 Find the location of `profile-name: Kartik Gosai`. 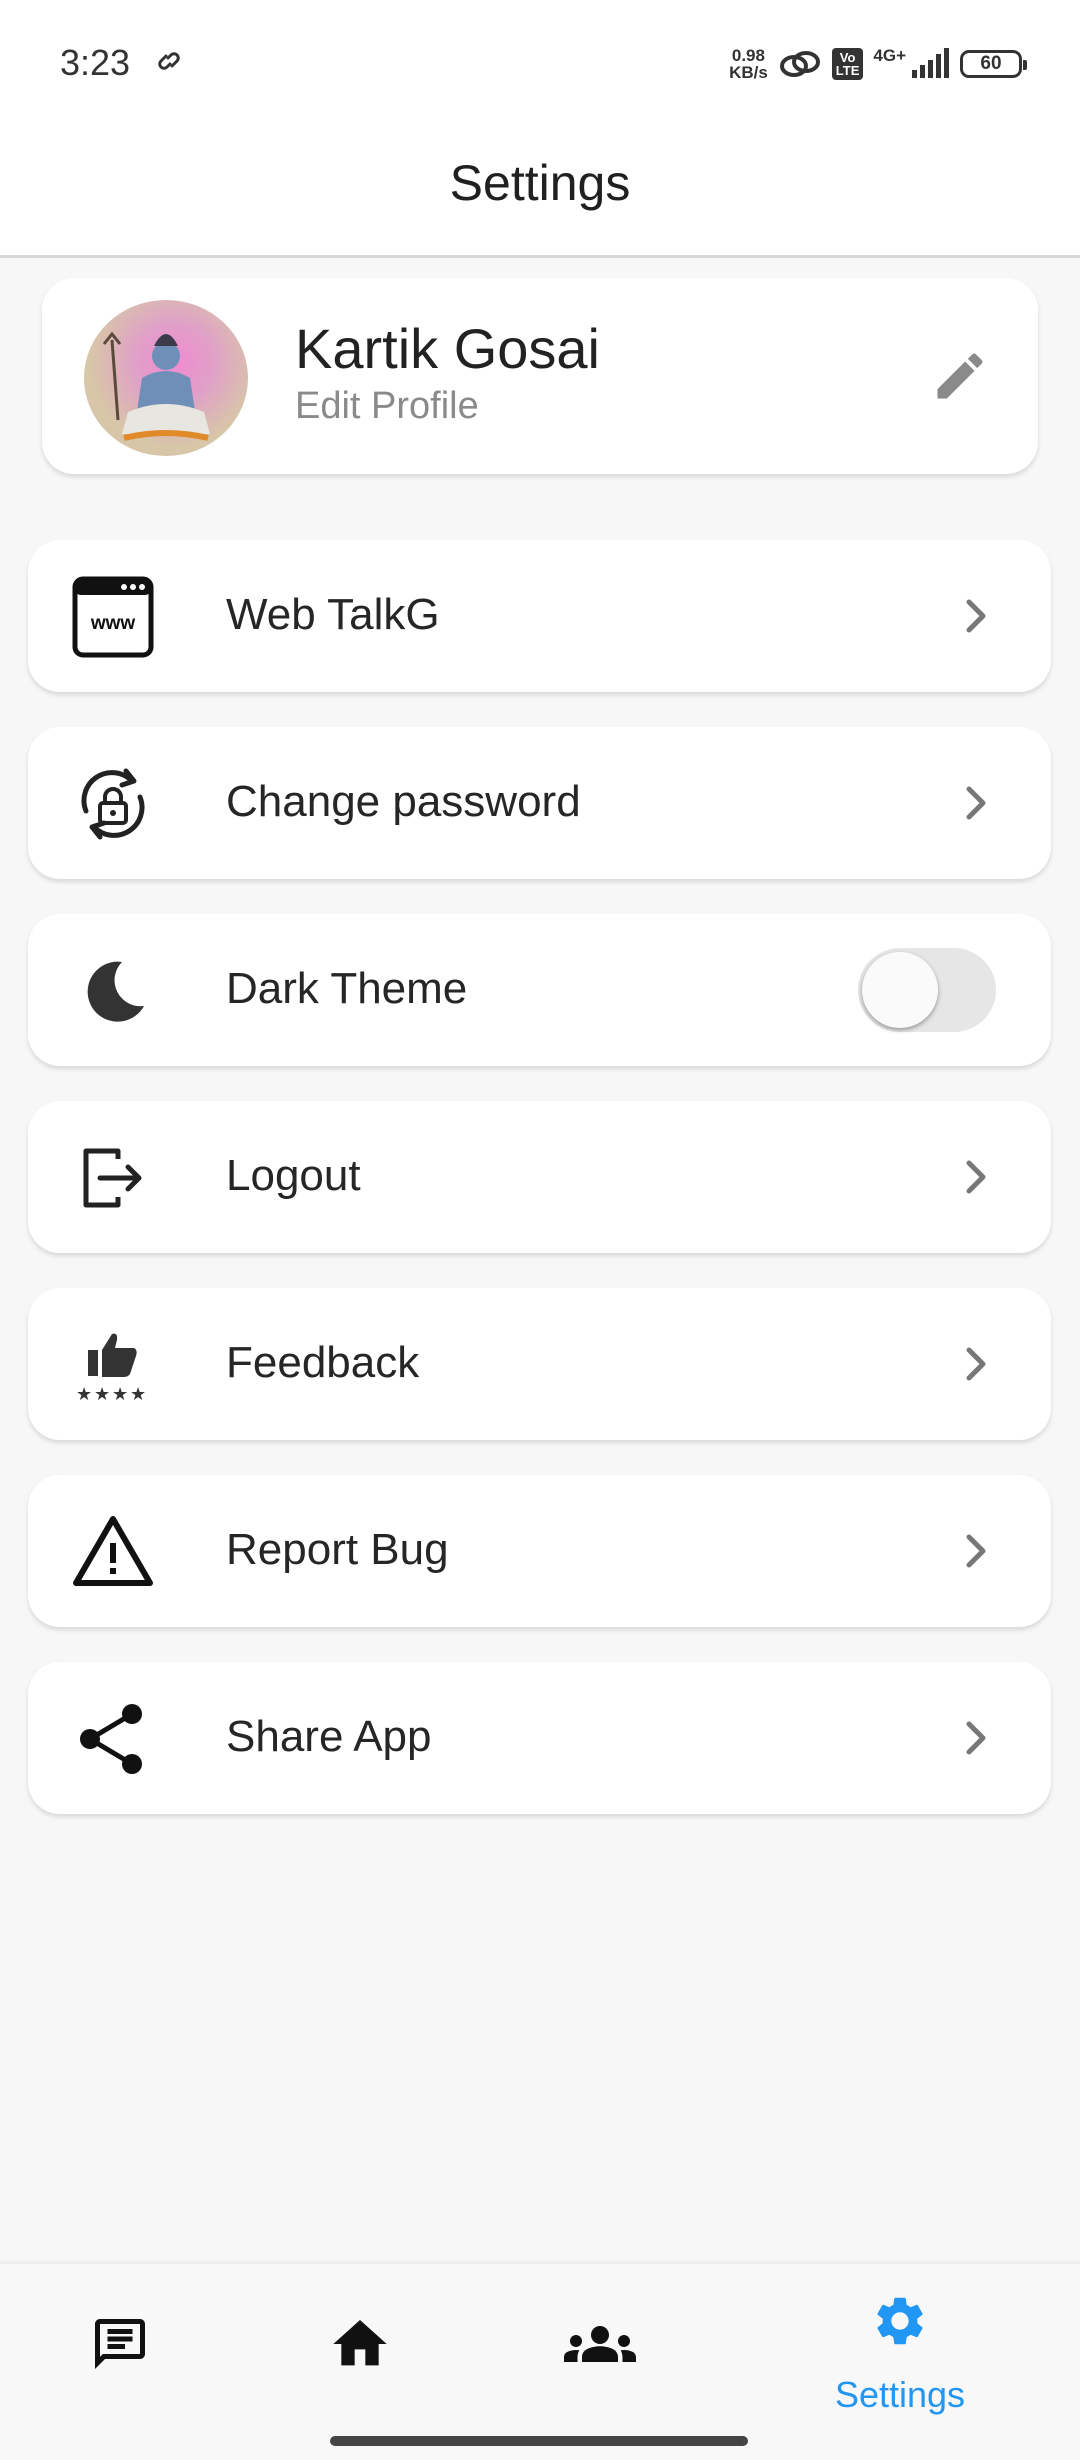

profile-name: Kartik Gosai is located at coordinates (447, 348).